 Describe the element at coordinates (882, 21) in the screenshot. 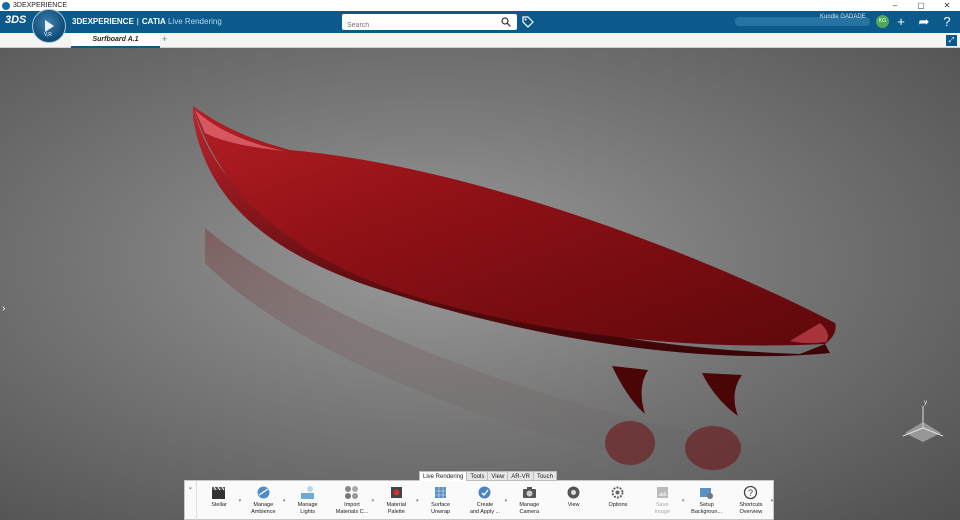

I see `avatar: KG` at that location.